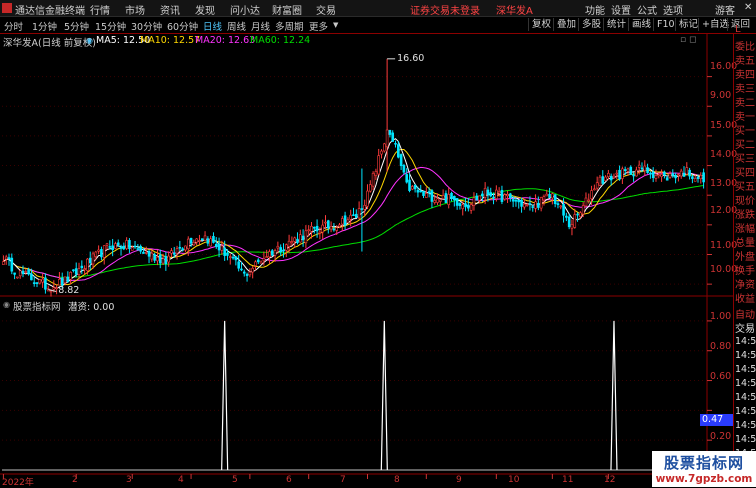 The height and width of the screenshot is (488, 756). Describe the element at coordinates (326, 9) in the screenshot. I see `menu-jiaoyi: 交易` at that location.